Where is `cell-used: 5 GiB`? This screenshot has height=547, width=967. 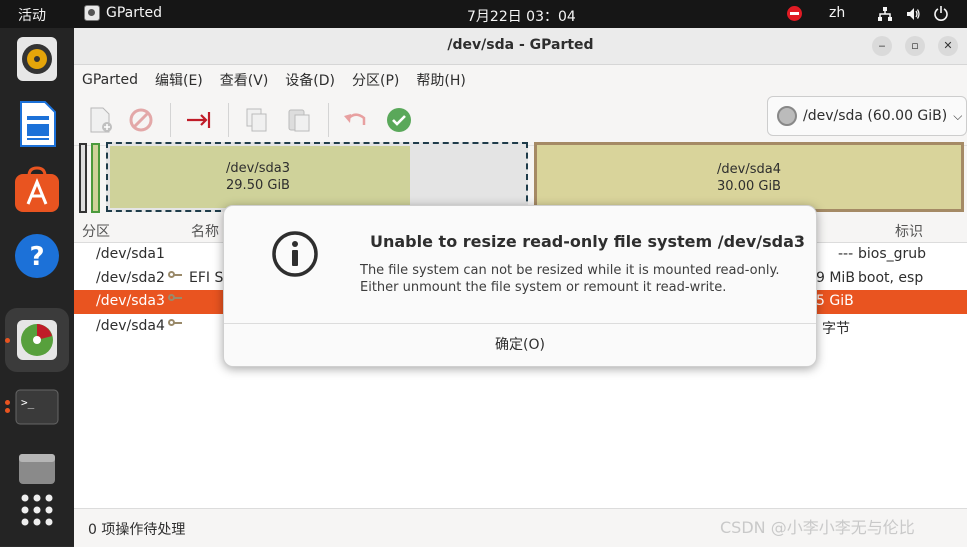 cell-used: 5 GiB is located at coordinates (835, 301).